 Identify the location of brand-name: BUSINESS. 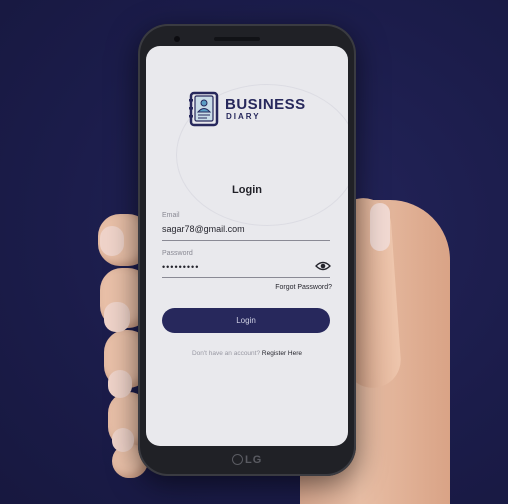
(265, 104).